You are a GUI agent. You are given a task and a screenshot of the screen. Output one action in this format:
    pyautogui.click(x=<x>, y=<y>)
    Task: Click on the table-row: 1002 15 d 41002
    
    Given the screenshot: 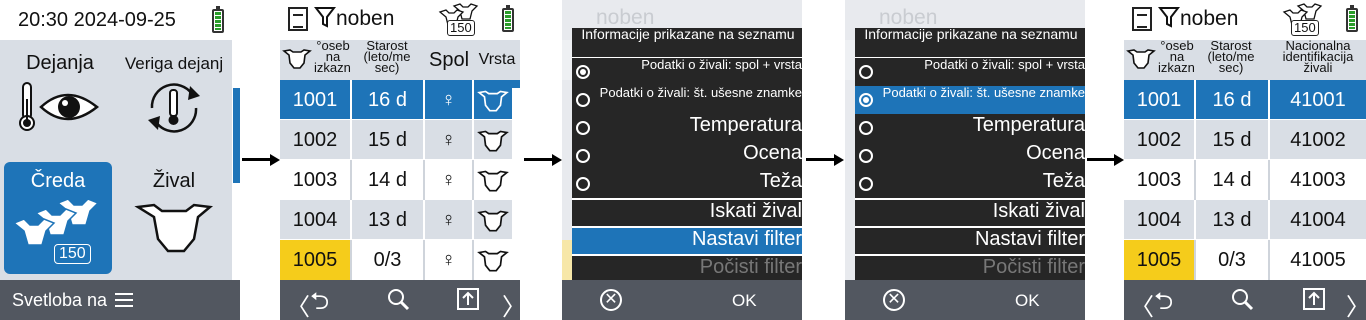 What is the action you would take?
    pyautogui.click(x=1245, y=140)
    